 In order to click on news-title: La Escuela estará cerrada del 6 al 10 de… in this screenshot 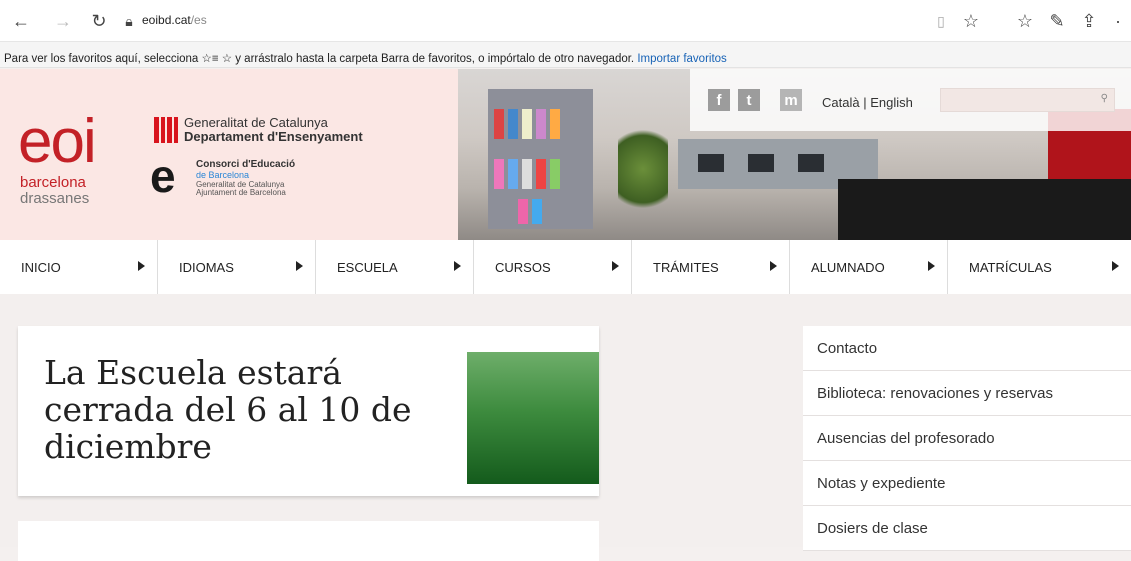, I will do `click(234, 409)`.